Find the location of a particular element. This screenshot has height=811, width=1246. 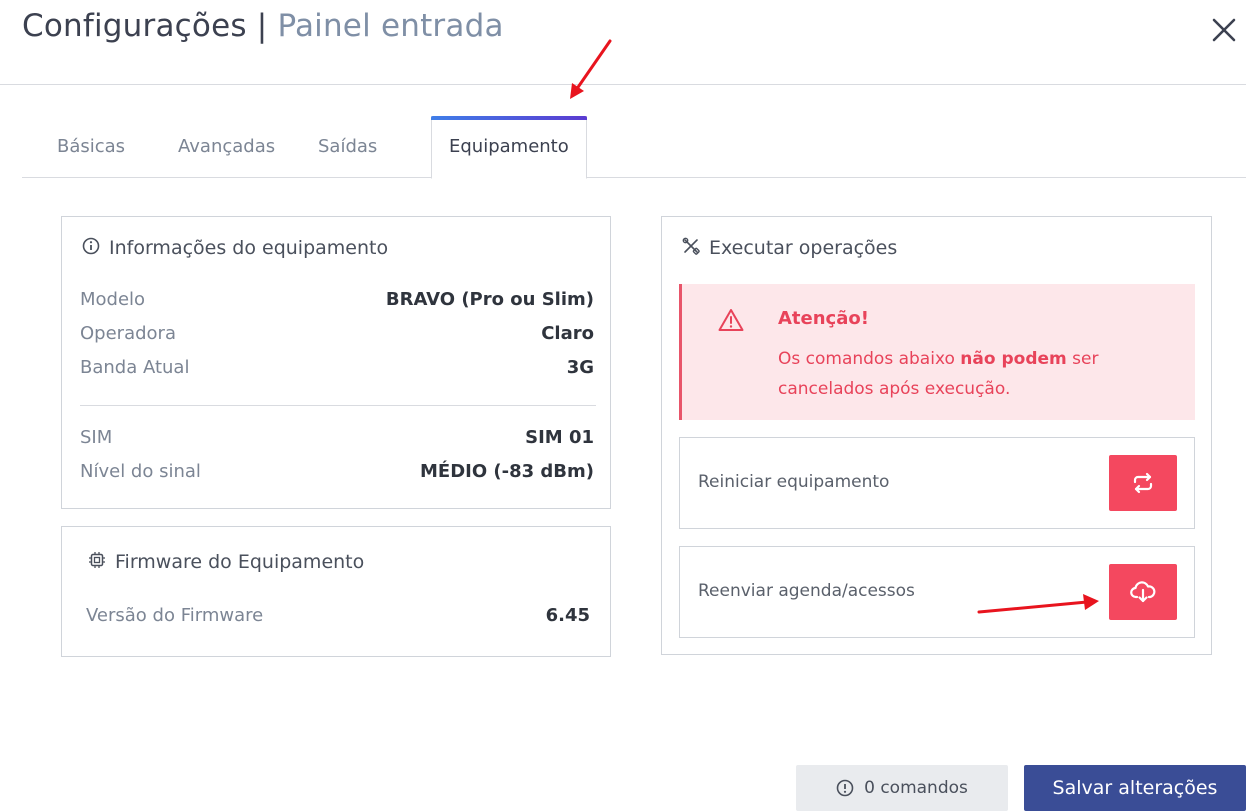

page-title: Configurações | Painel entrada is located at coordinates (263, 26).